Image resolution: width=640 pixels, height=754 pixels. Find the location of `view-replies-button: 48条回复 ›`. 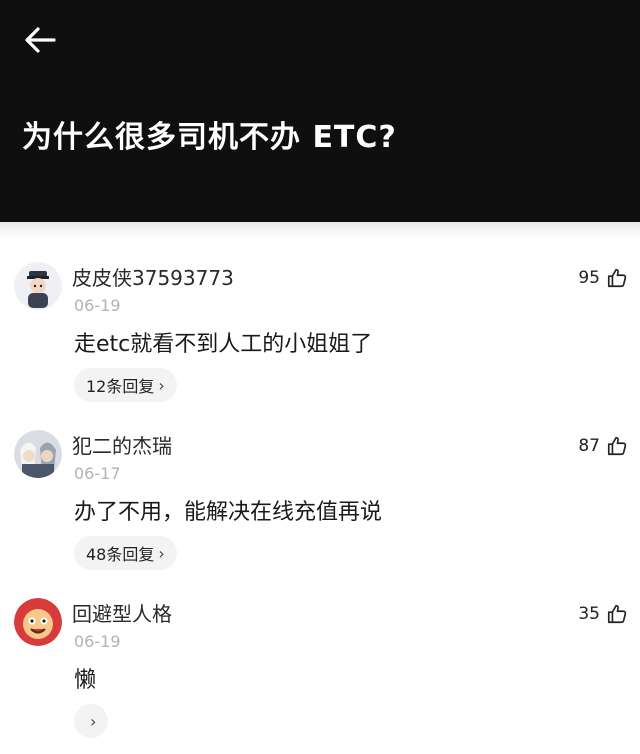

view-replies-button: 48条回复 › is located at coordinates (125, 553).